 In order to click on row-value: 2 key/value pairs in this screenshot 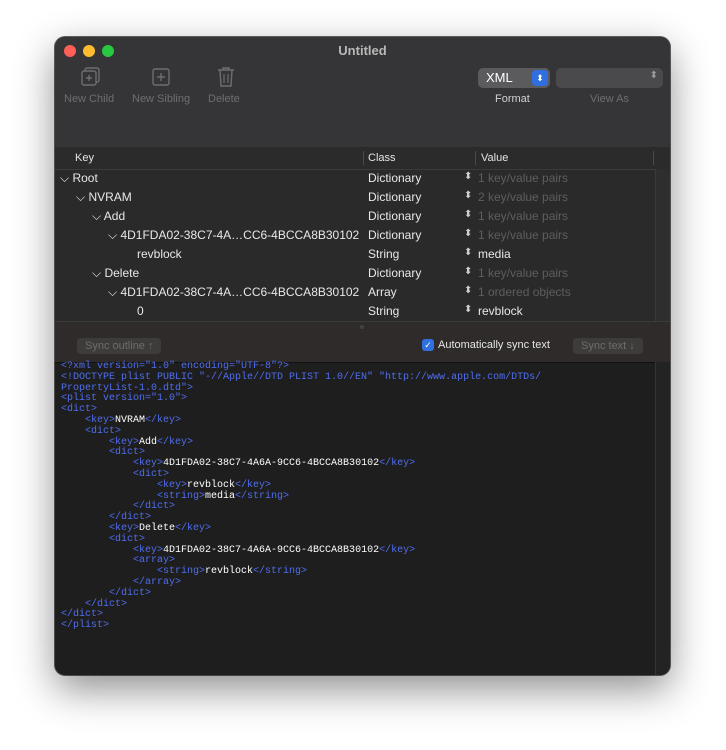, I will do `click(523, 197)`.